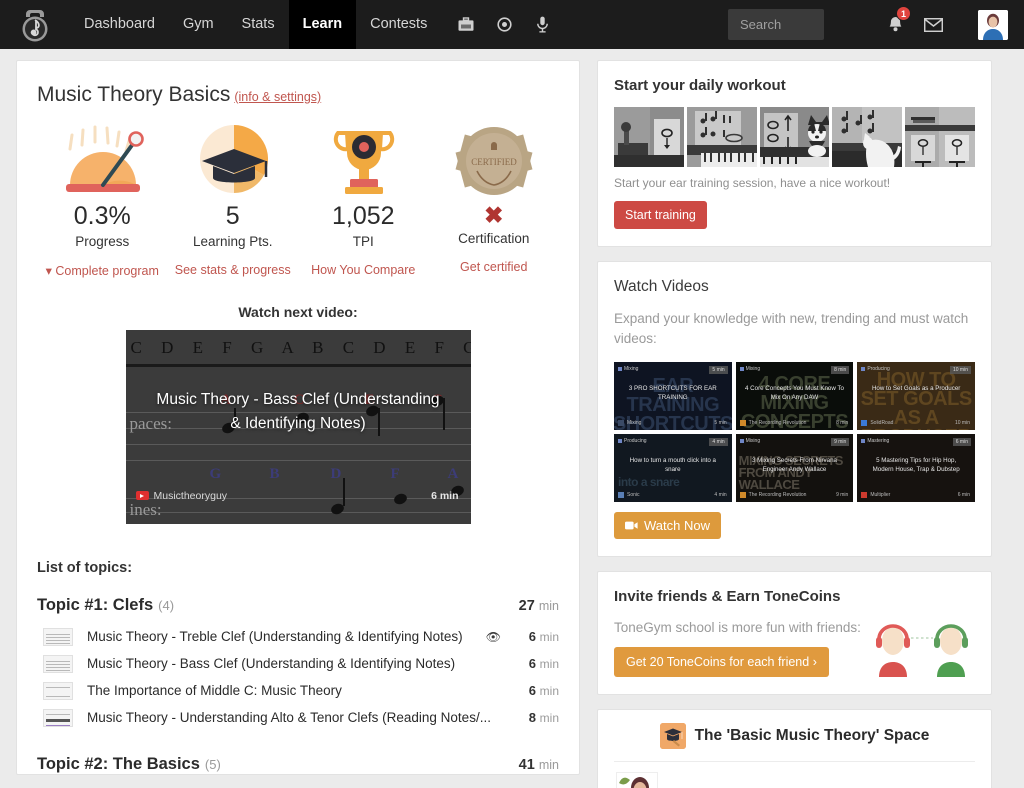 The image size is (1024, 788). Describe the element at coordinates (85, 567) in the screenshot. I see `topics-header: List of topics:` at that location.